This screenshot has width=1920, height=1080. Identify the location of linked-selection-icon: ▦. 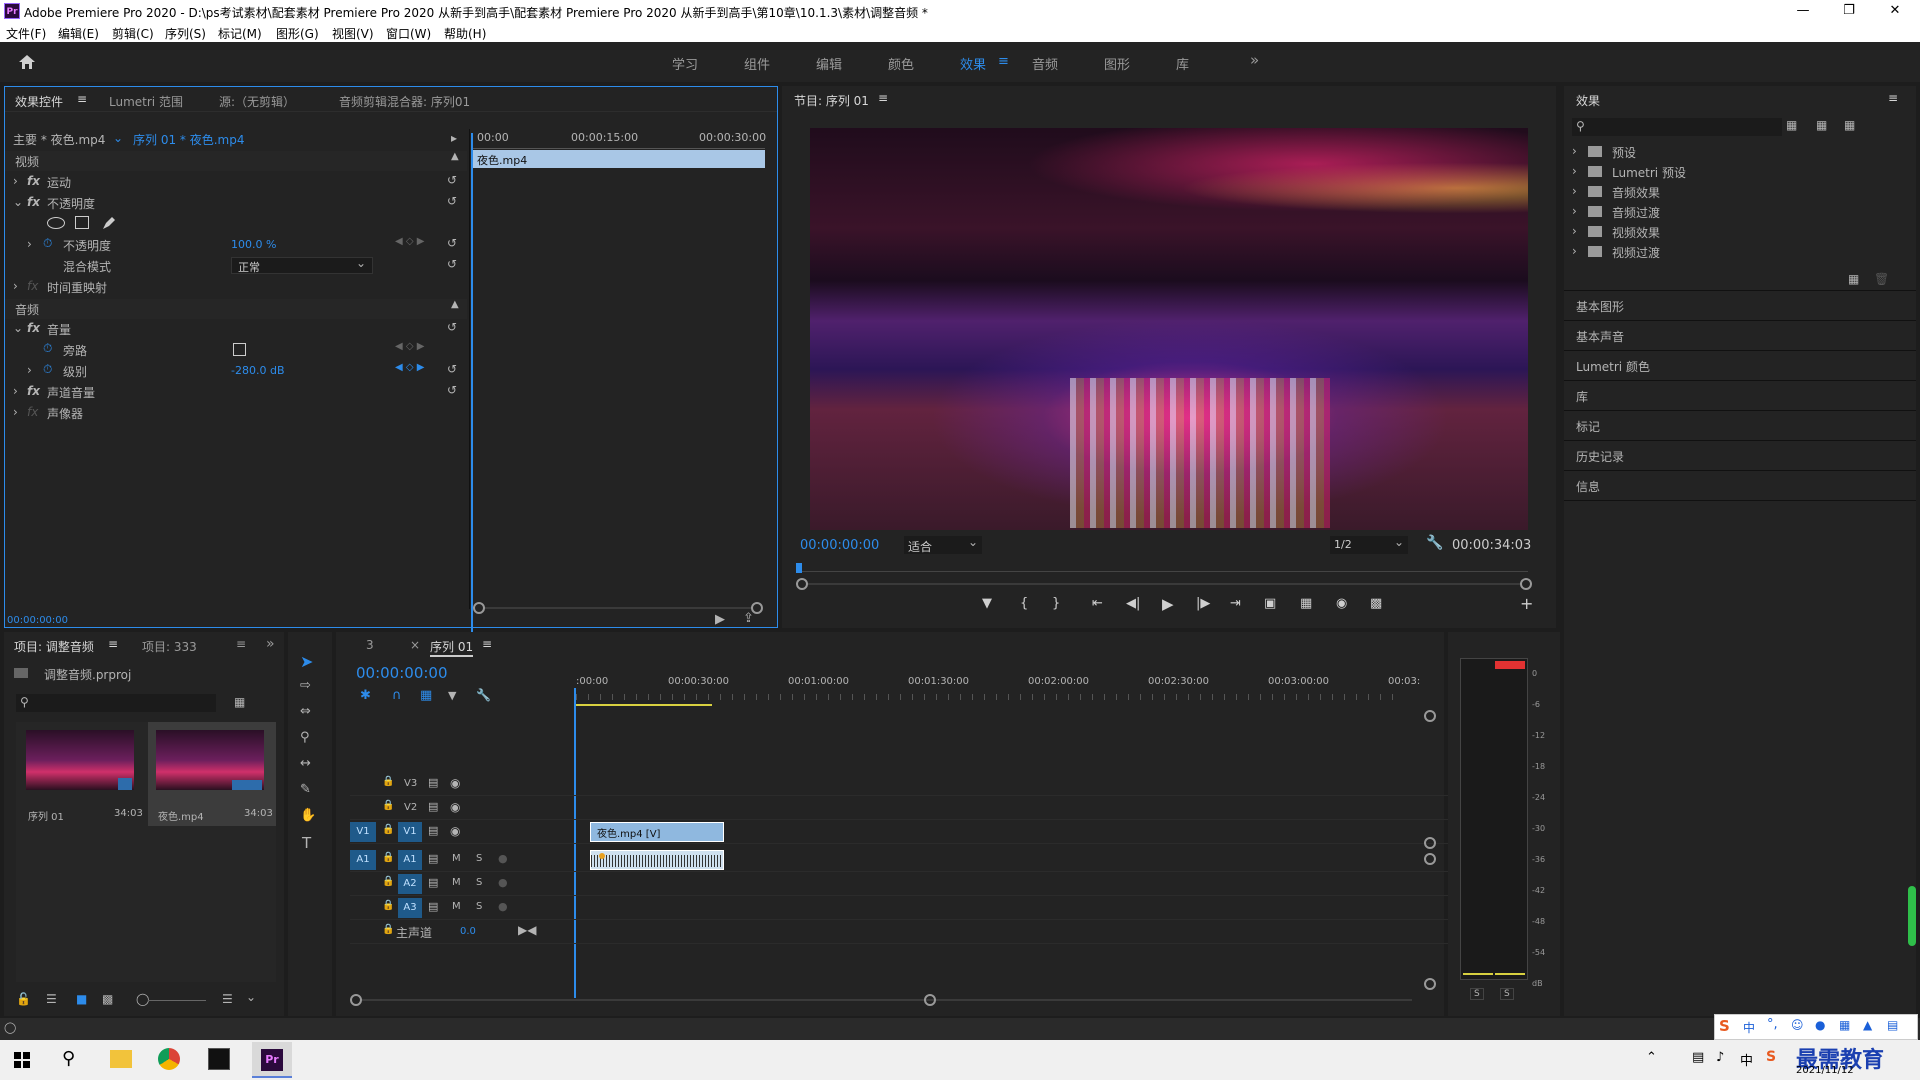
(426, 695).